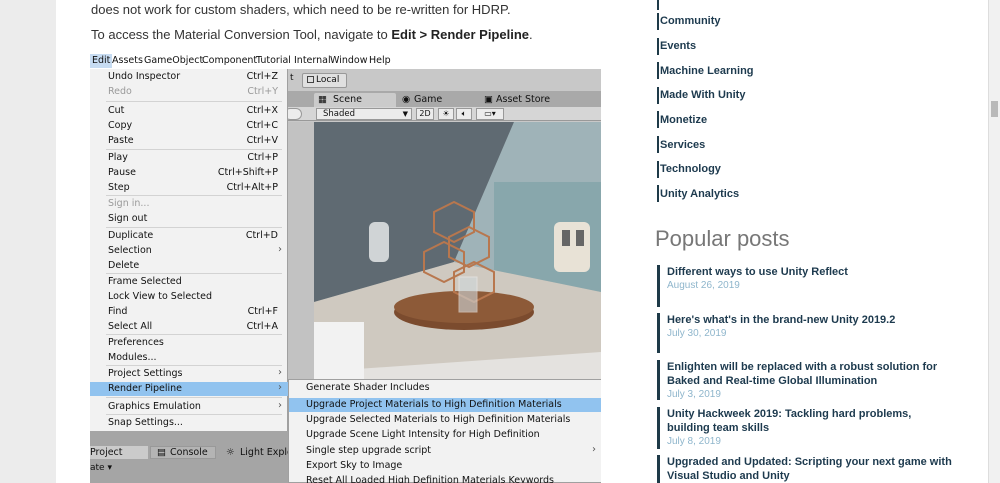 The width and height of the screenshot is (1000, 483). What do you see at coordinates (682, 145) in the screenshot?
I see `category-services: Services` at bounding box center [682, 145].